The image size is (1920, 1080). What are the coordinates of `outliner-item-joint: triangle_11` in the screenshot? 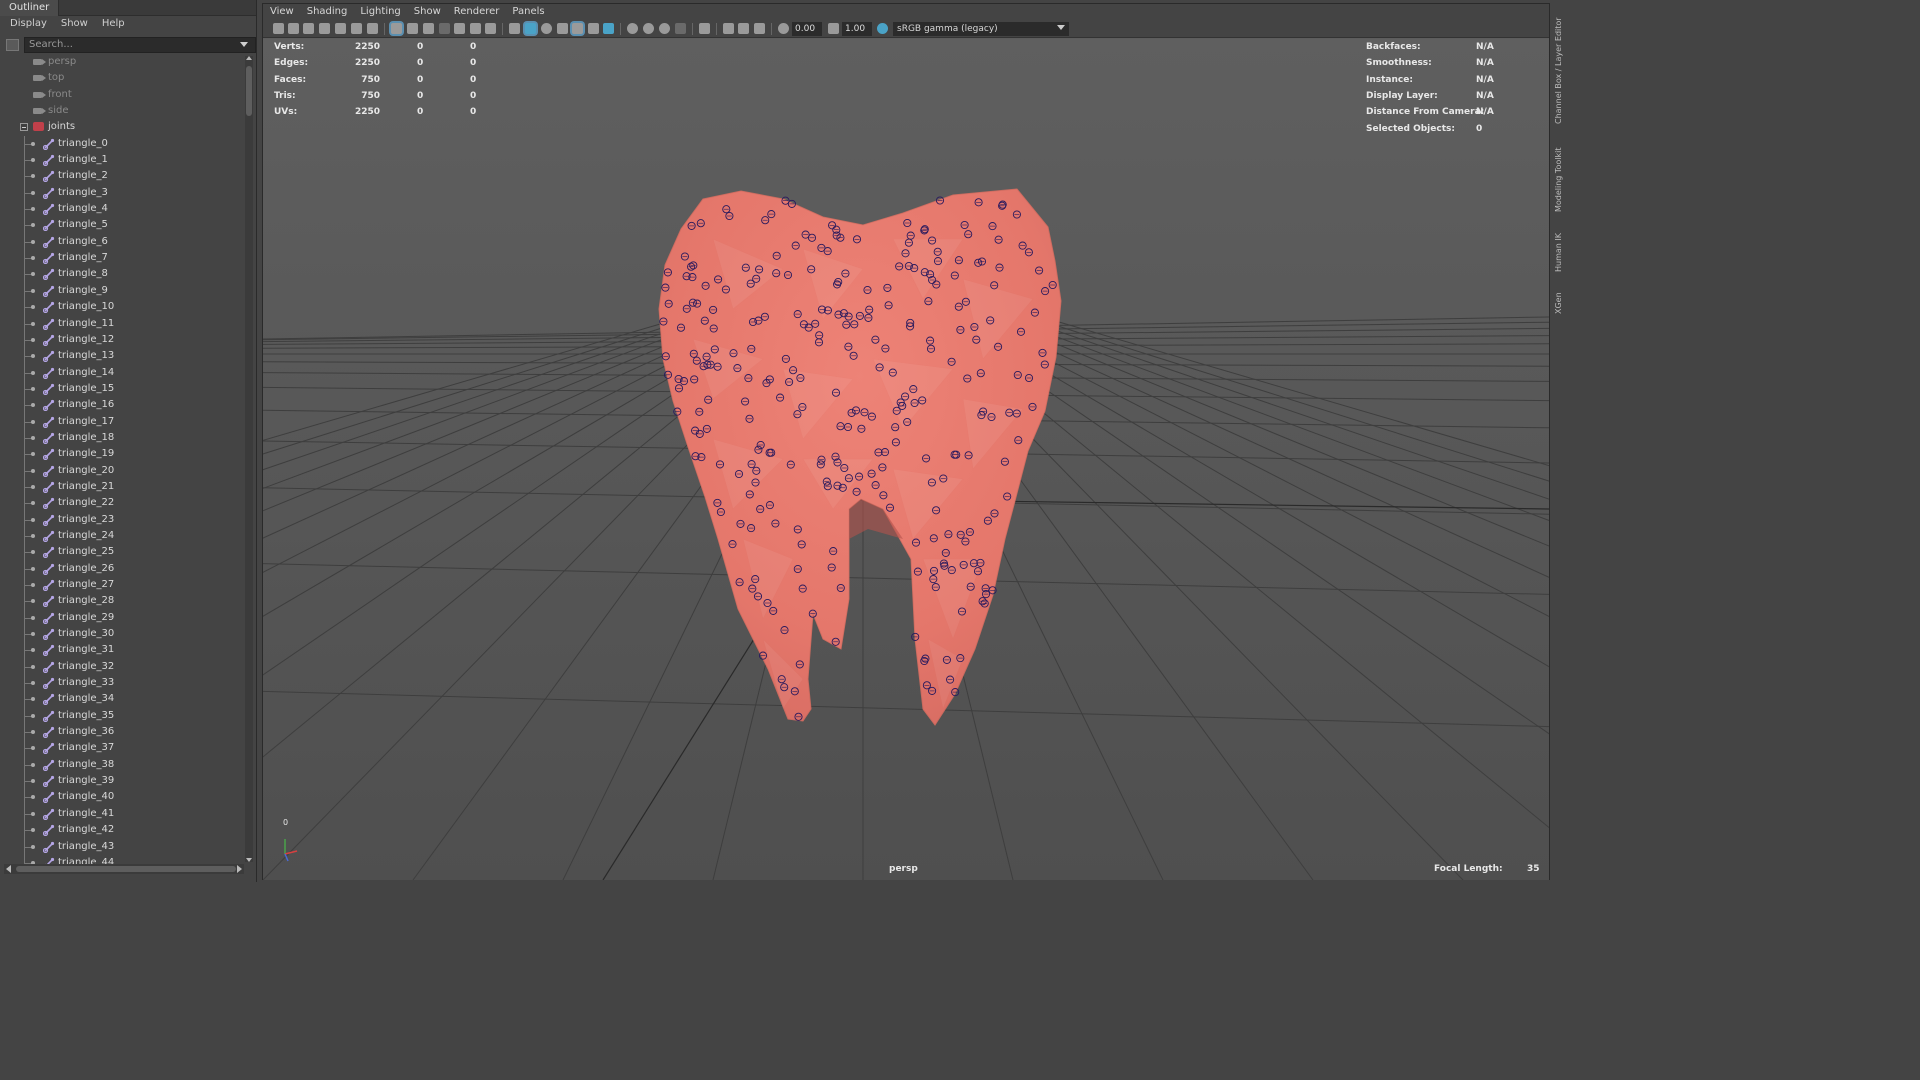 It's located at (122, 324).